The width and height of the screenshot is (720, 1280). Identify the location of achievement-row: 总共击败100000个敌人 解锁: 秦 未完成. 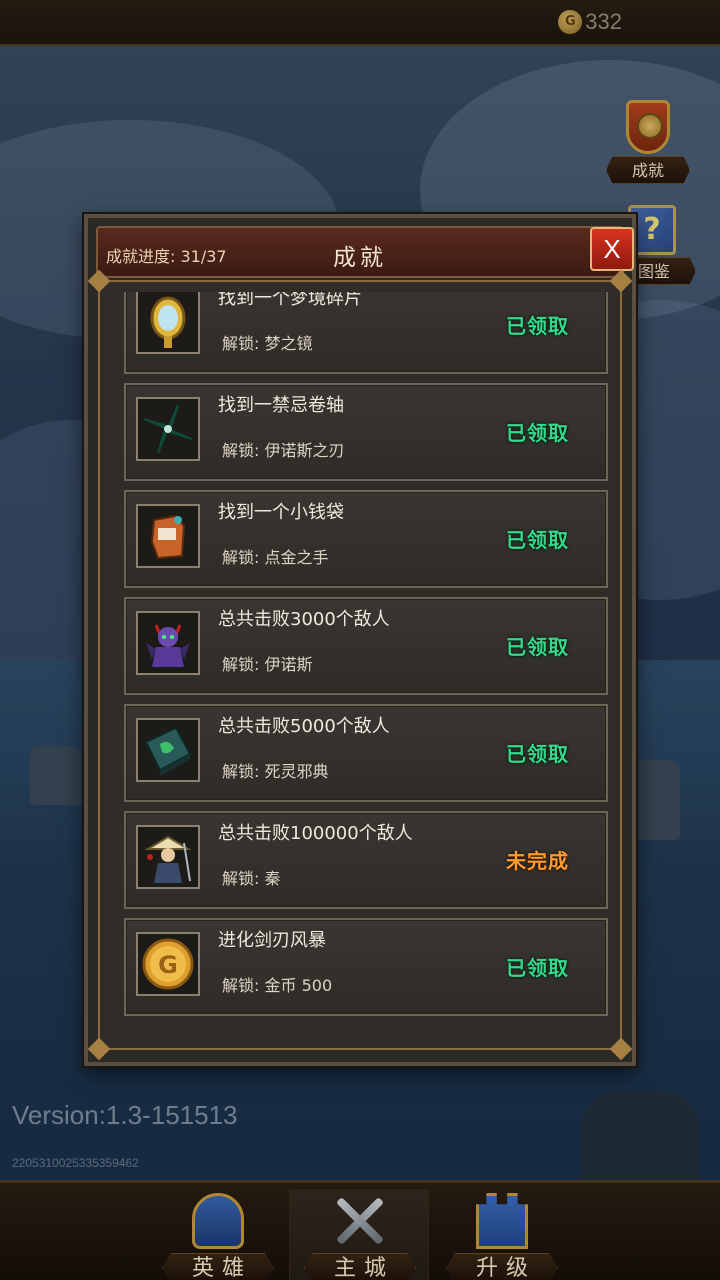
(366, 860).